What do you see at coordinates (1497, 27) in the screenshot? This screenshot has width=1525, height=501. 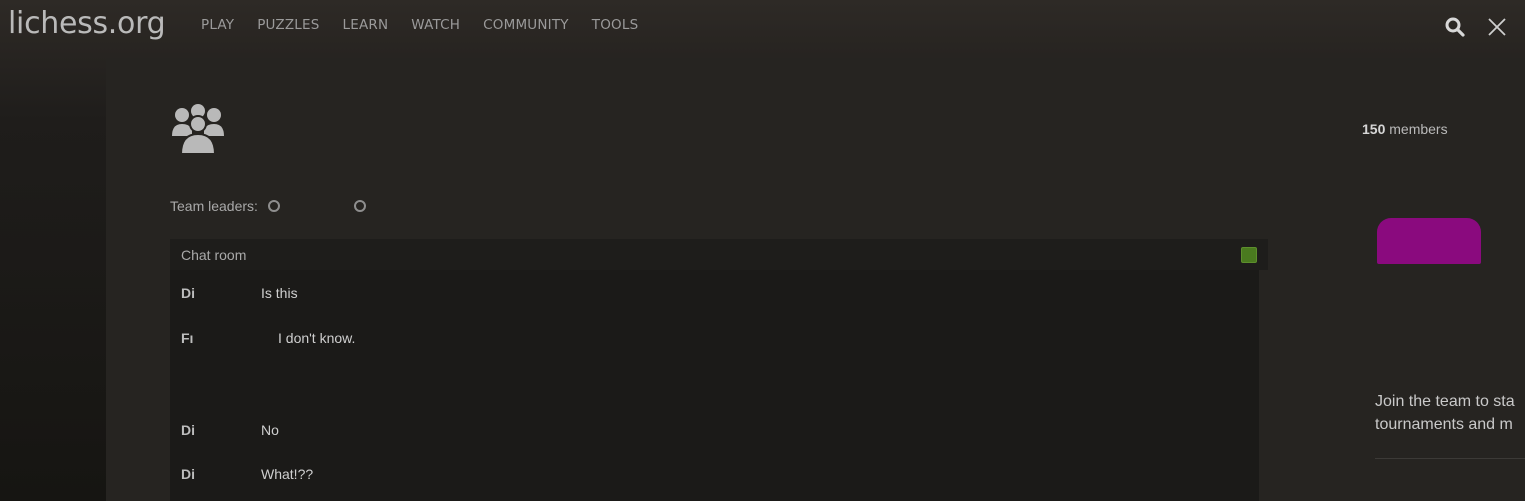 I see `close-icon` at bounding box center [1497, 27].